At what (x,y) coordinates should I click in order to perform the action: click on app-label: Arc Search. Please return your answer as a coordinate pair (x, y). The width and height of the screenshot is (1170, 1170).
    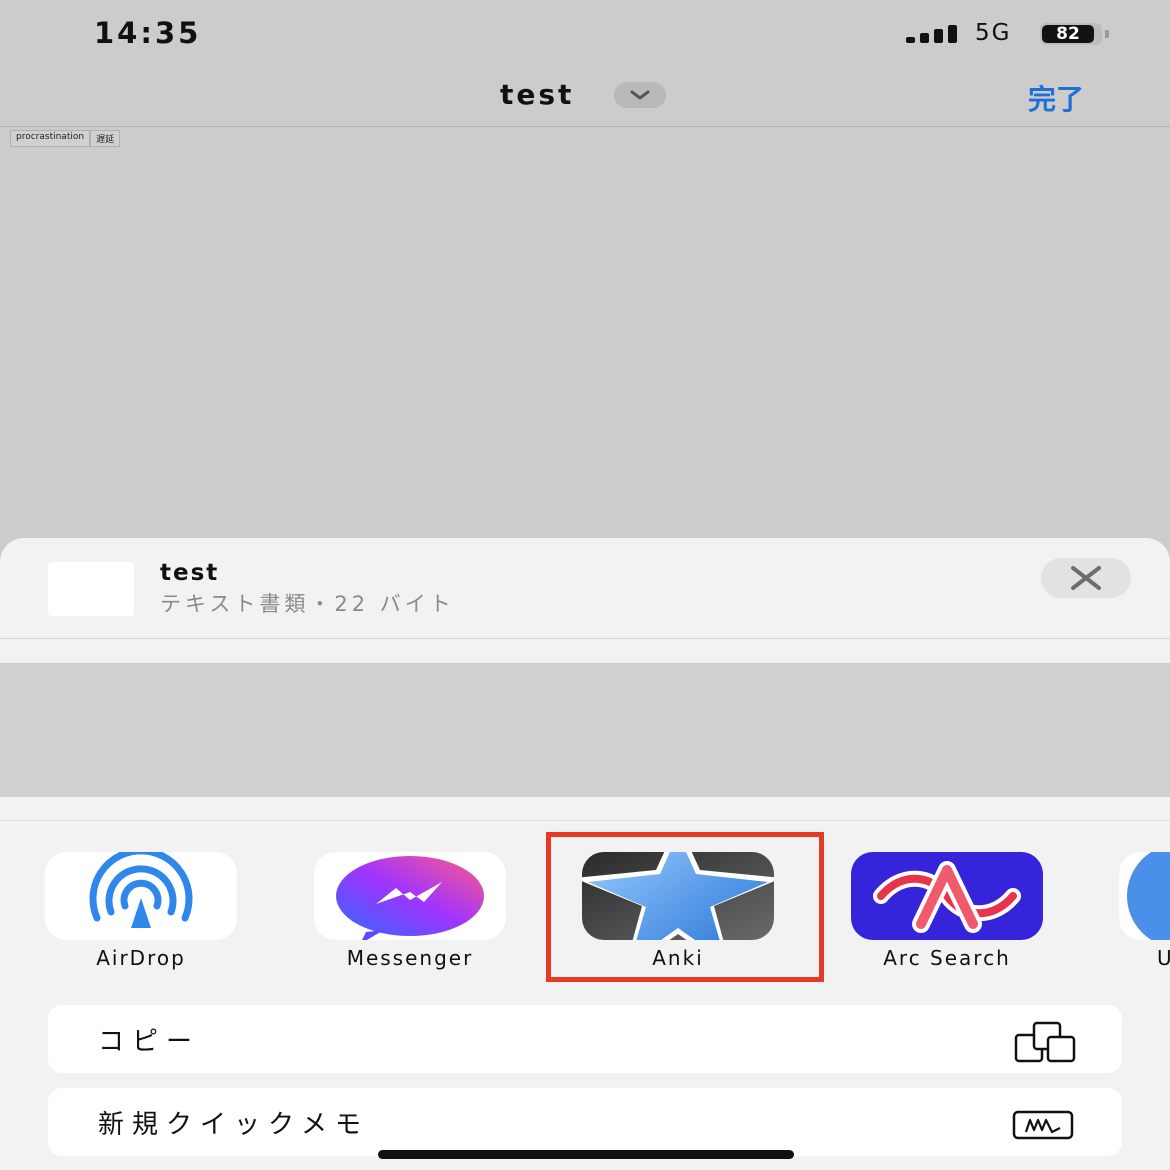
    Looking at the image, I should click on (947, 958).